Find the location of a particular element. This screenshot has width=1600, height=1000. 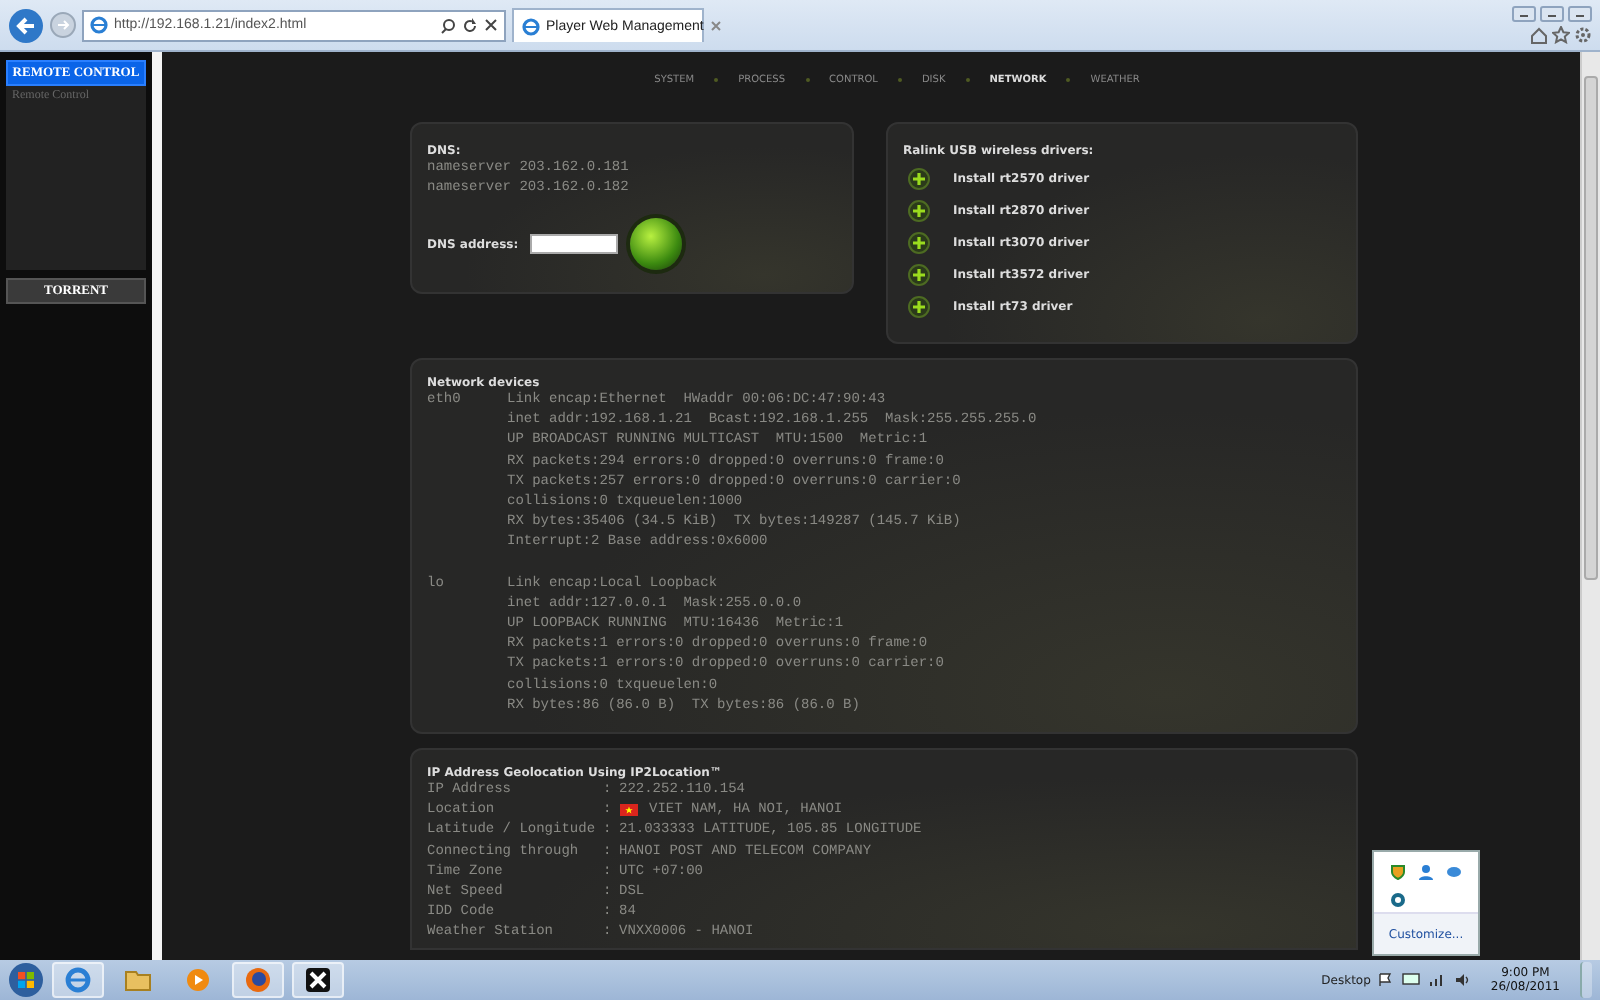

home-icon is located at coordinates (1539, 35).